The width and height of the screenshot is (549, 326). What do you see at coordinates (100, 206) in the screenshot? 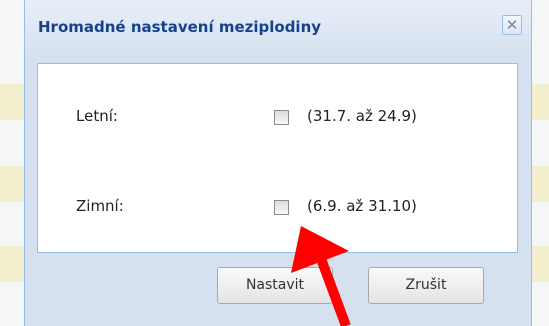
I see `winter-label: Zimní:` at bounding box center [100, 206].